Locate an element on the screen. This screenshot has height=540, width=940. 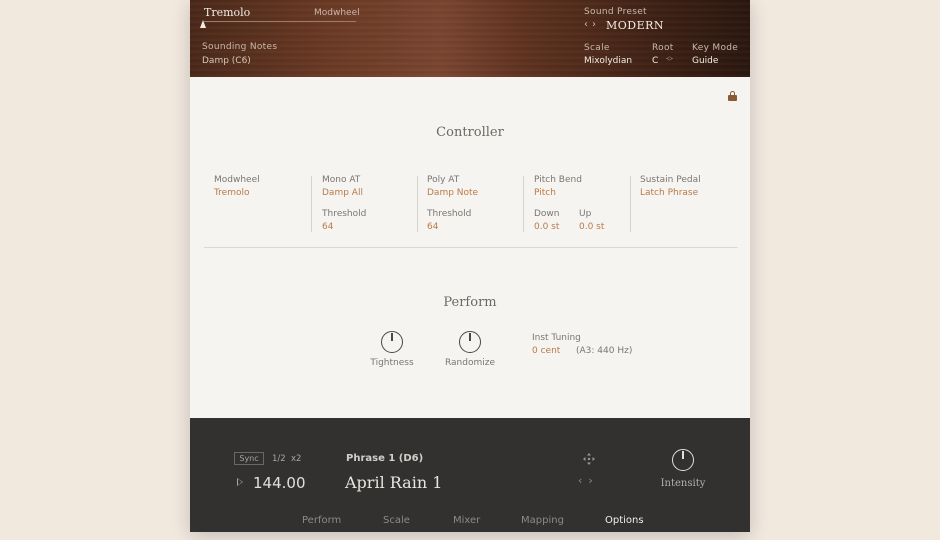
tab-mixer: Mixer is located at coordinates (466, 520).